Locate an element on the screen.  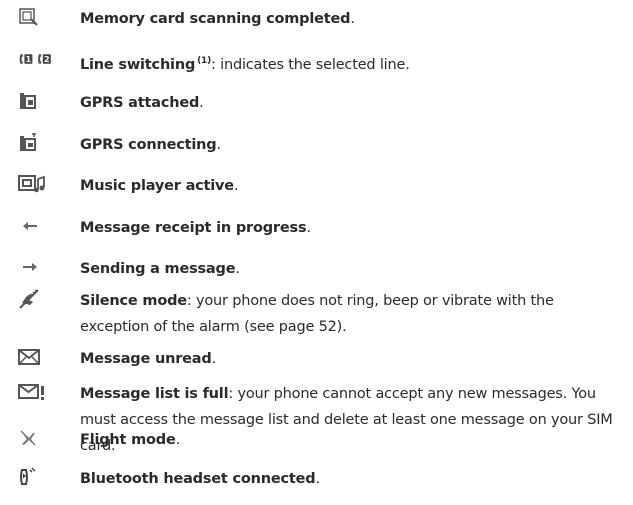
item-text: Memory card scanning completed. is located at coordinates (353, 19).